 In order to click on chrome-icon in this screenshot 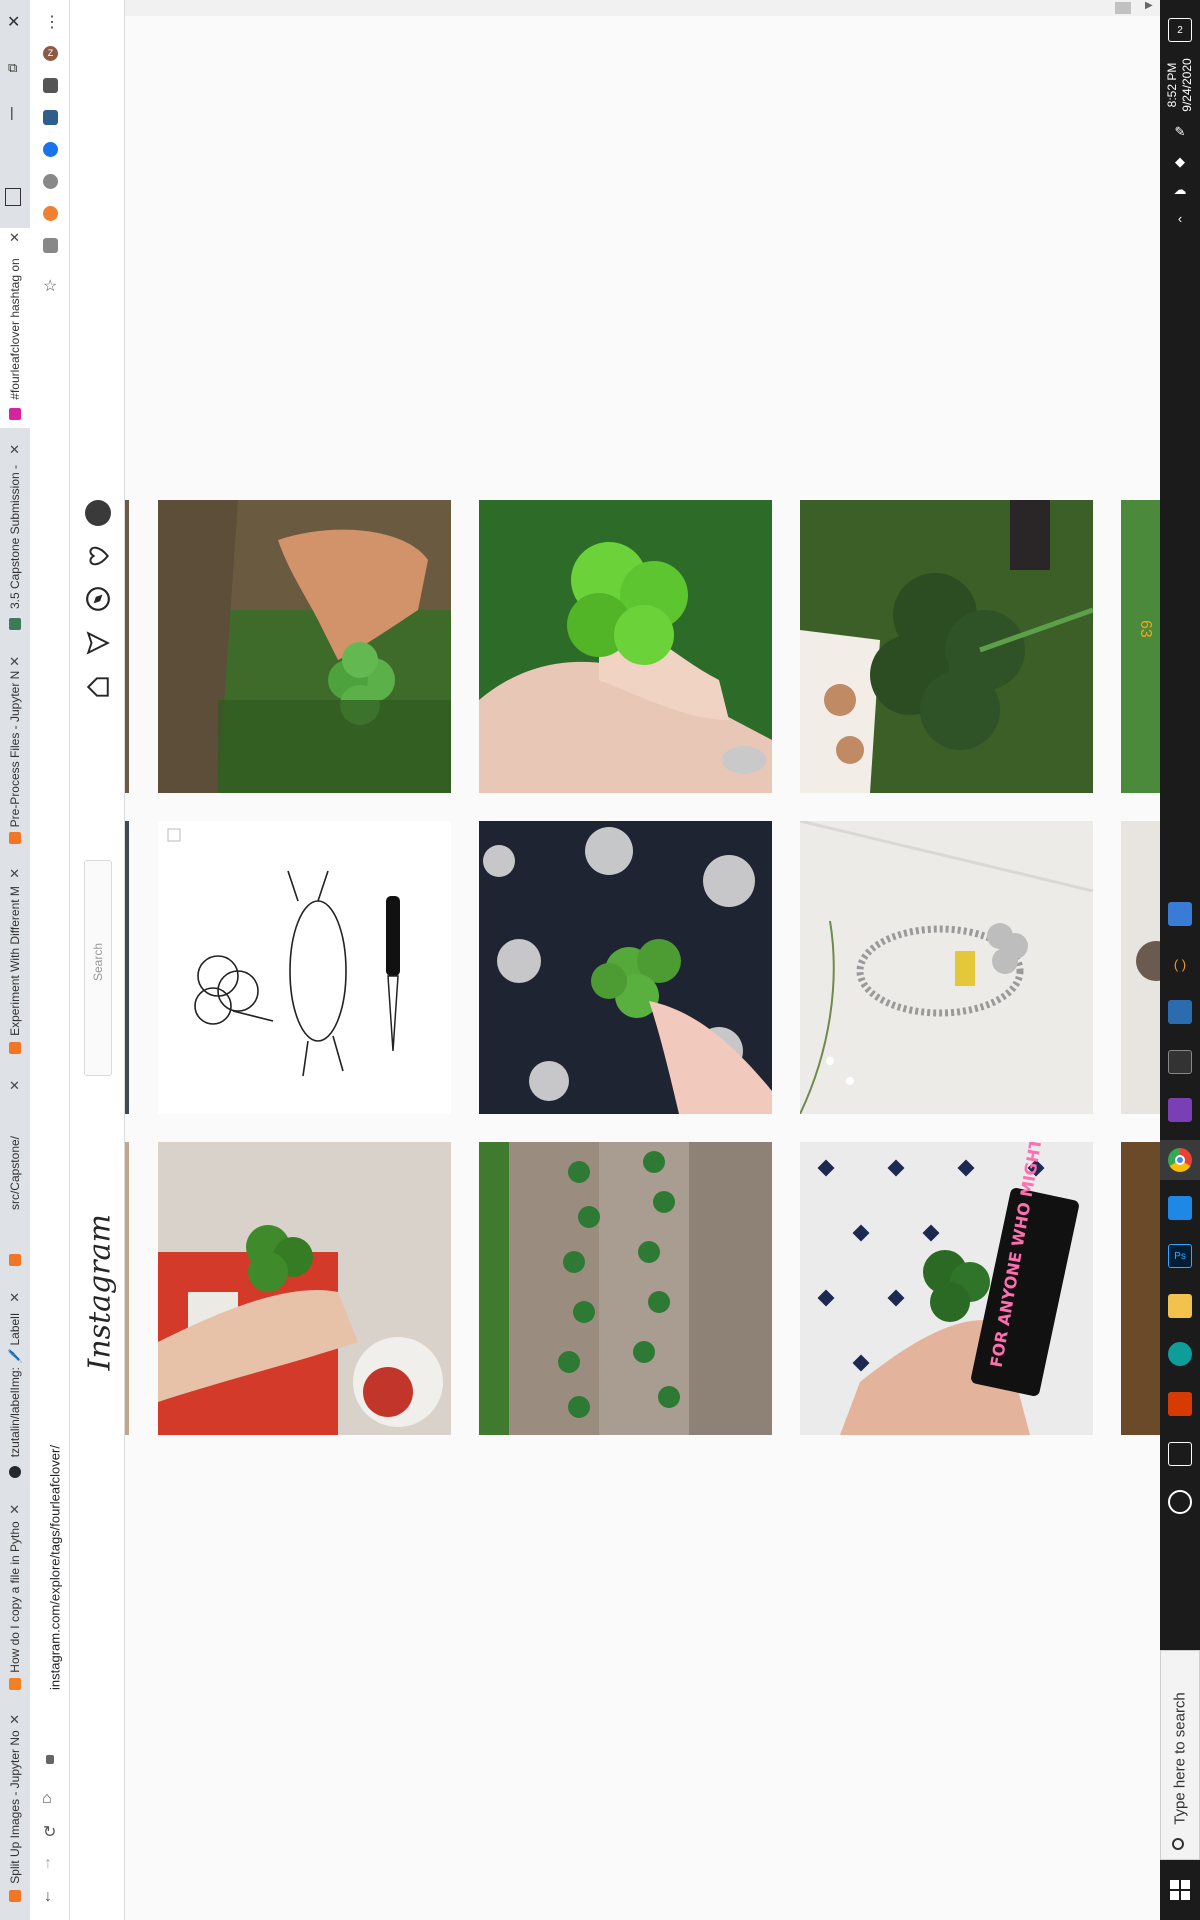, I will do `click(1180, 1160)`.